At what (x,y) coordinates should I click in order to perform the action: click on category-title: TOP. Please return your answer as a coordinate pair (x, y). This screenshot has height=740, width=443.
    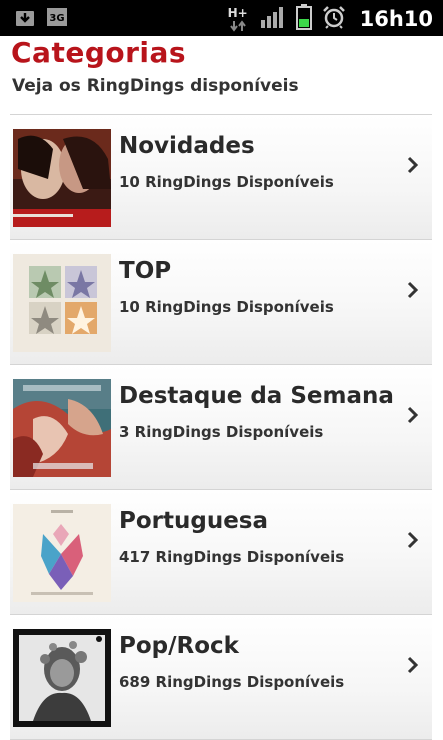
    Looking at the image, I should click on (145, 271).